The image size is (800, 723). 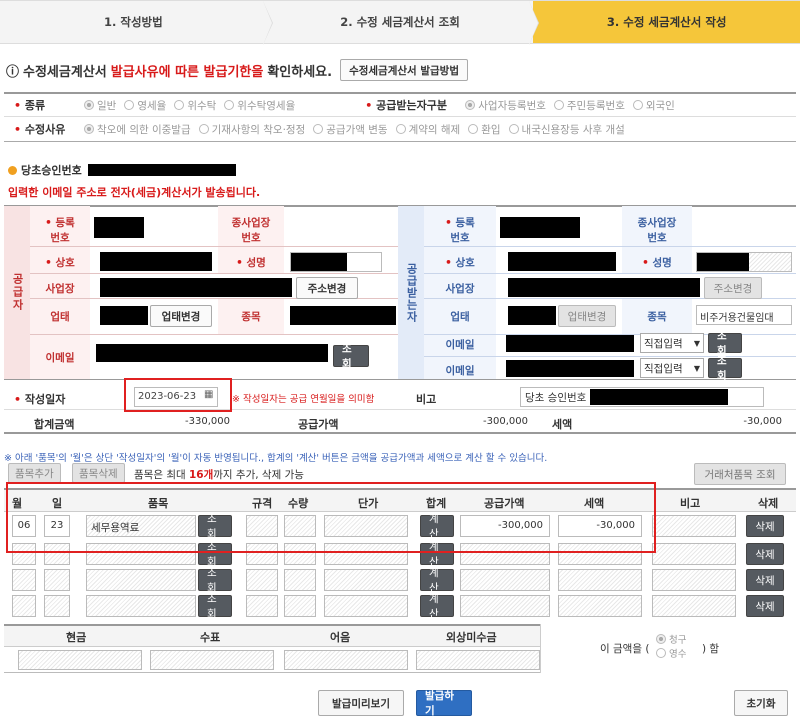 I want to click on buyer-branch-label: 종사업장 번호, so click(x=657, y=230).